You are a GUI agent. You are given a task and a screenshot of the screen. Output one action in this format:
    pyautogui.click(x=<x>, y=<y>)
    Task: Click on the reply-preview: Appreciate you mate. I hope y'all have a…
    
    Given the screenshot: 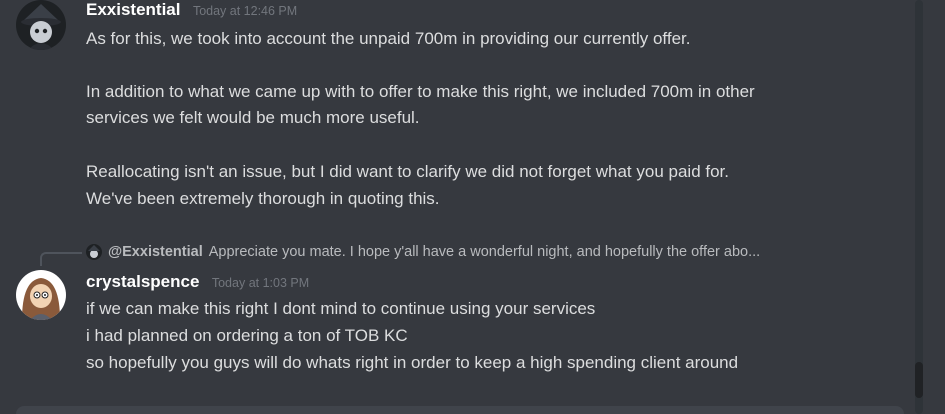 What is the action you would take?
    pyautogui.click(x=484, y=252)
    